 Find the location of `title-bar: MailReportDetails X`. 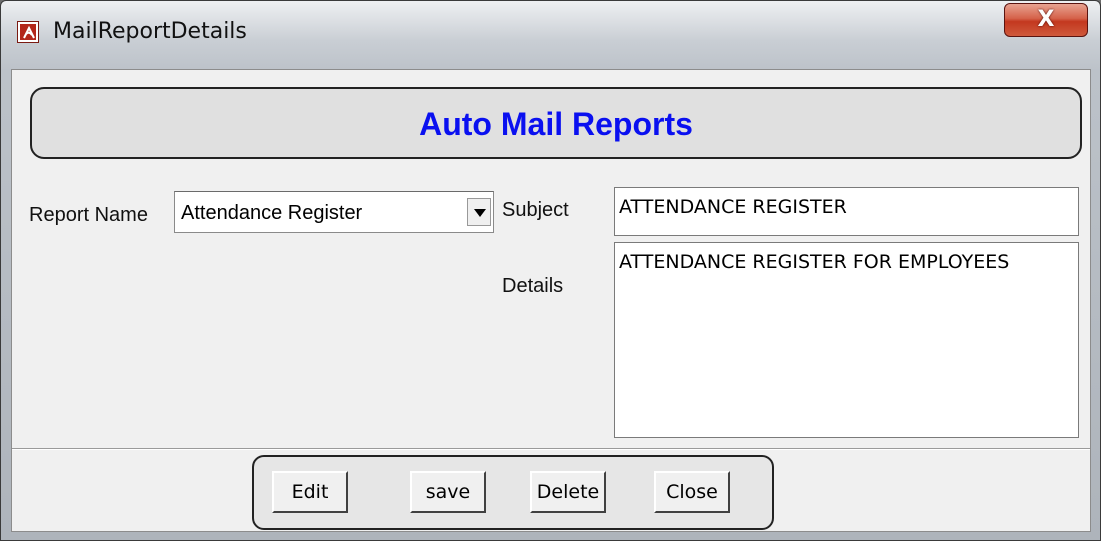

title-bar: MailReportDetails X is located at coordinates (550, 35).